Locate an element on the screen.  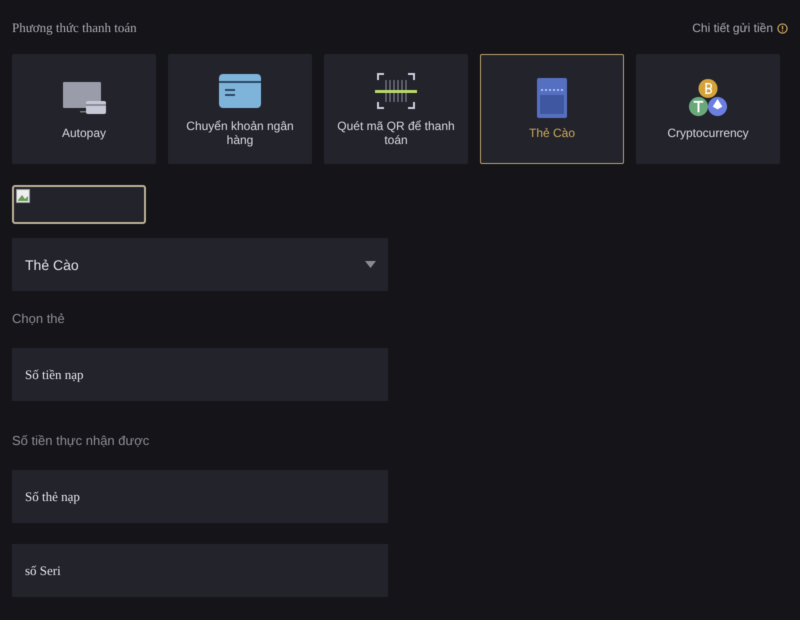
payment-method-card: Cryptocurrency is located at coordinates (708, 109).